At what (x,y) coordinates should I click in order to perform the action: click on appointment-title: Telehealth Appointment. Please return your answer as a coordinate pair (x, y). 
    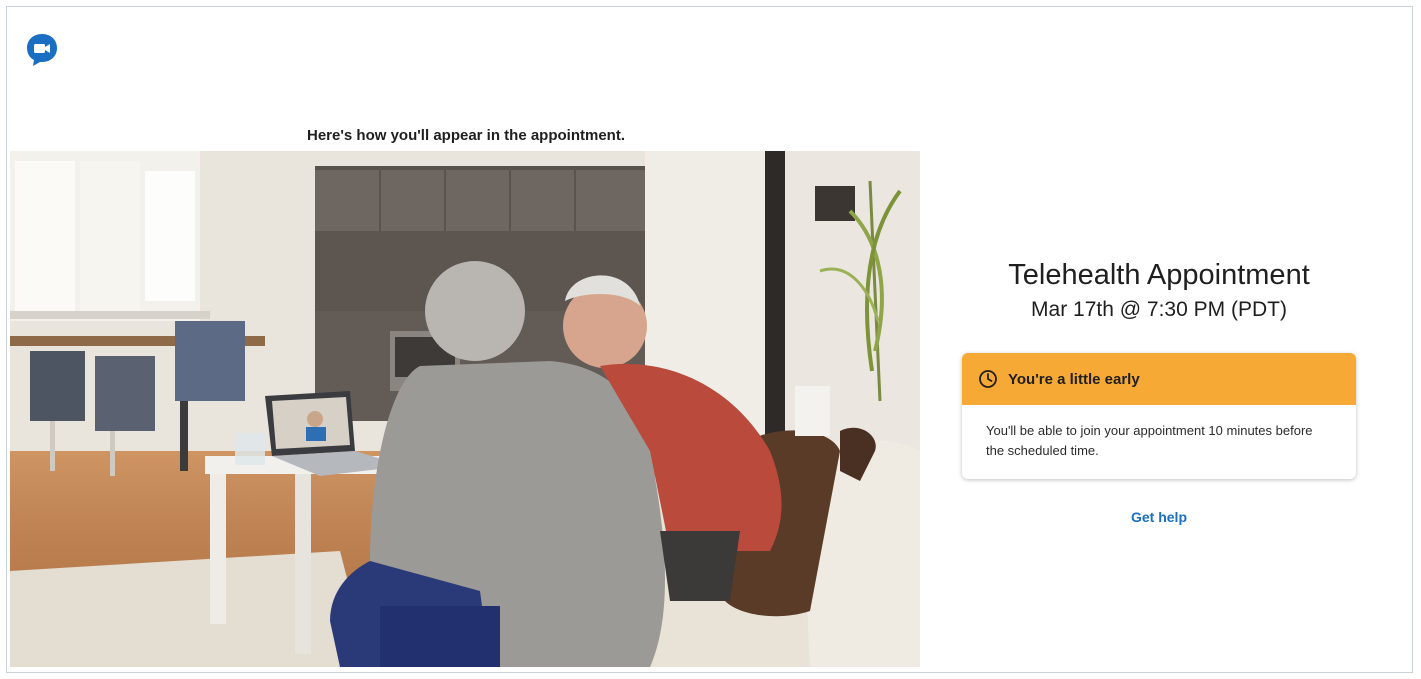
    Looking at the image, I should click on (1159, 275).